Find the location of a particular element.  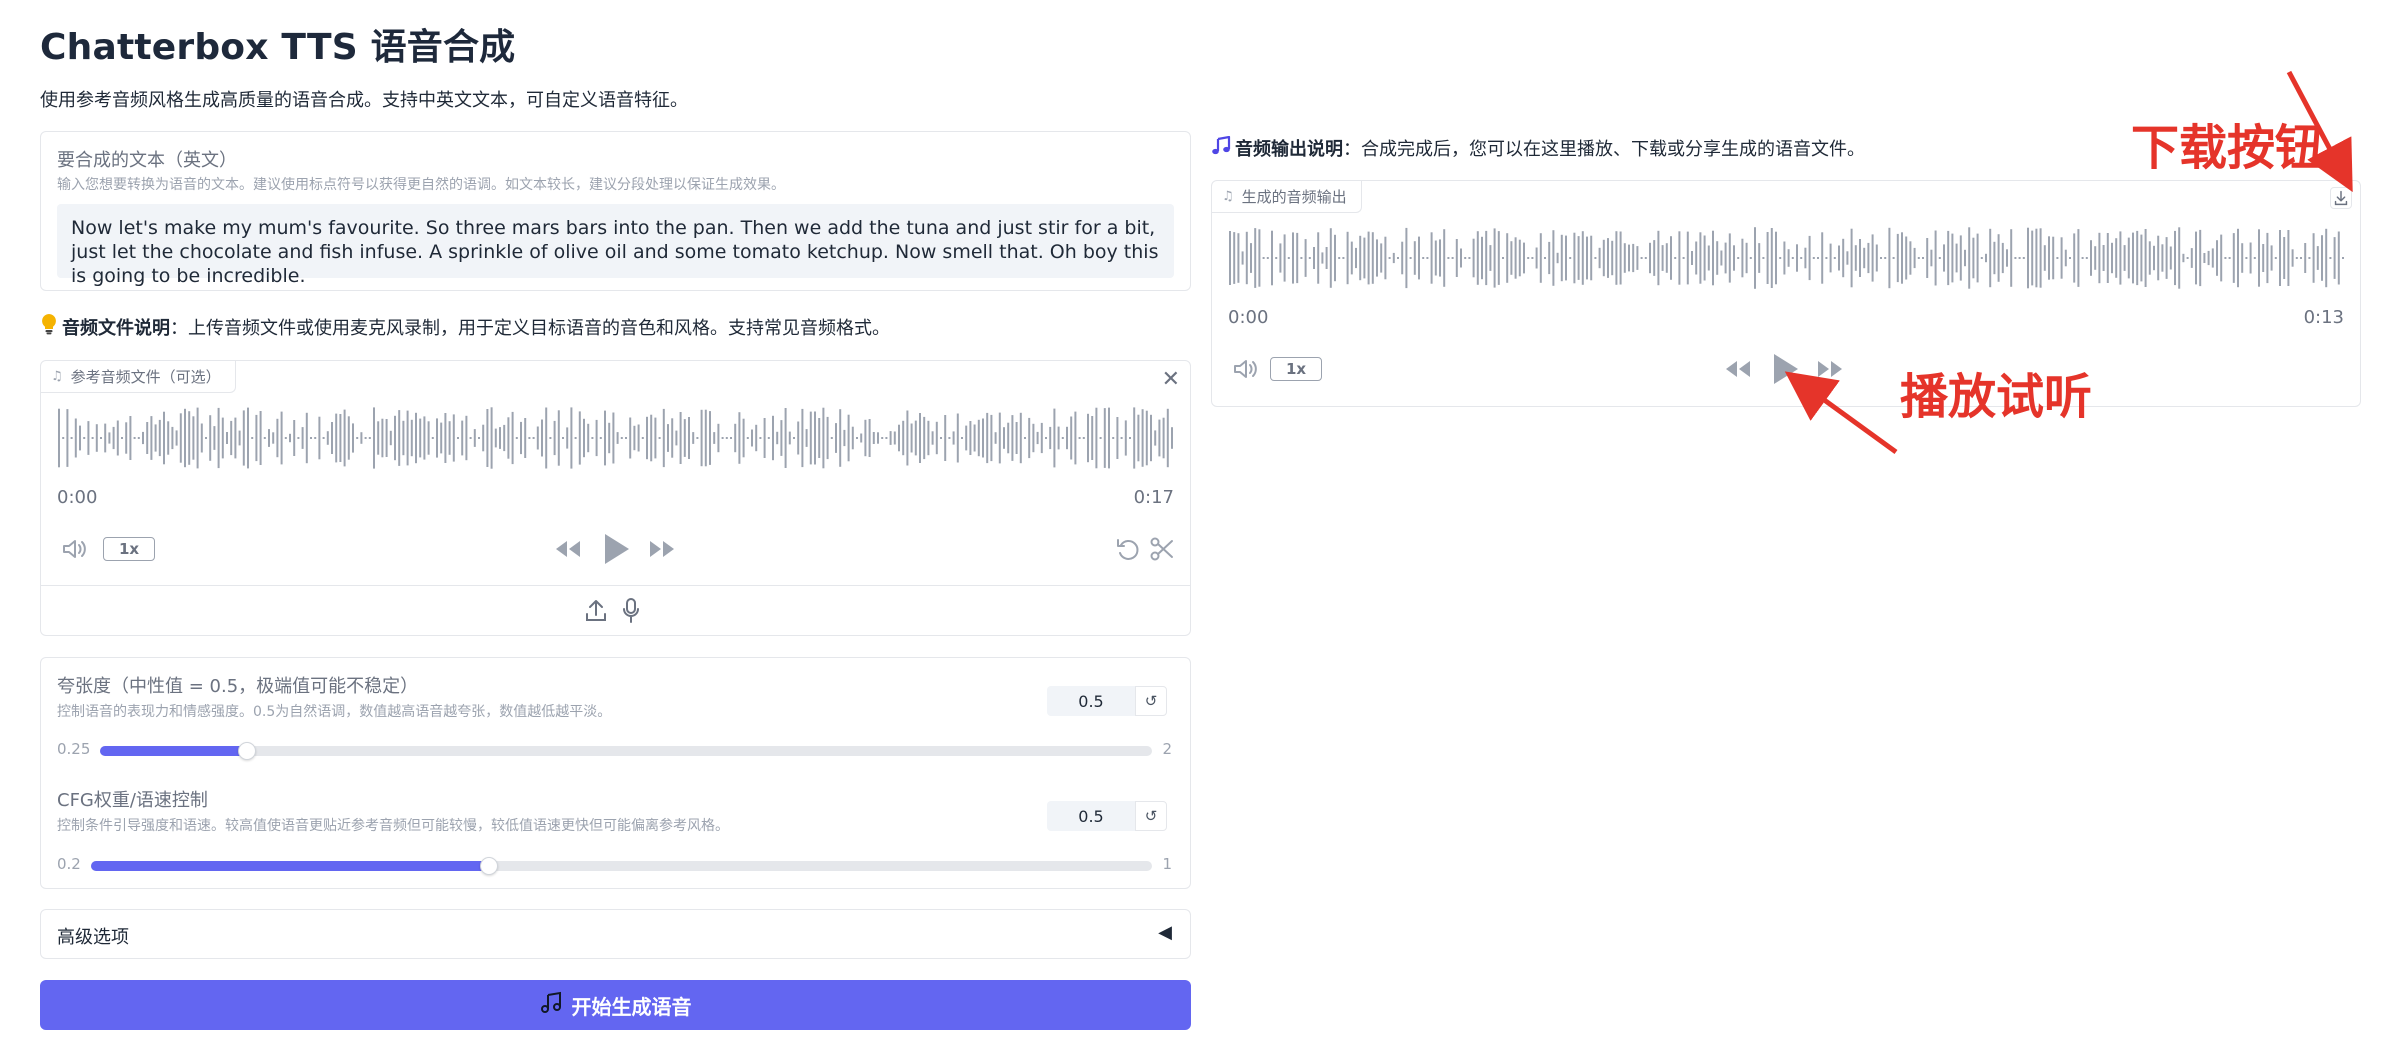

reference-current-time: 0:00 is located at coordinates (77, 497).